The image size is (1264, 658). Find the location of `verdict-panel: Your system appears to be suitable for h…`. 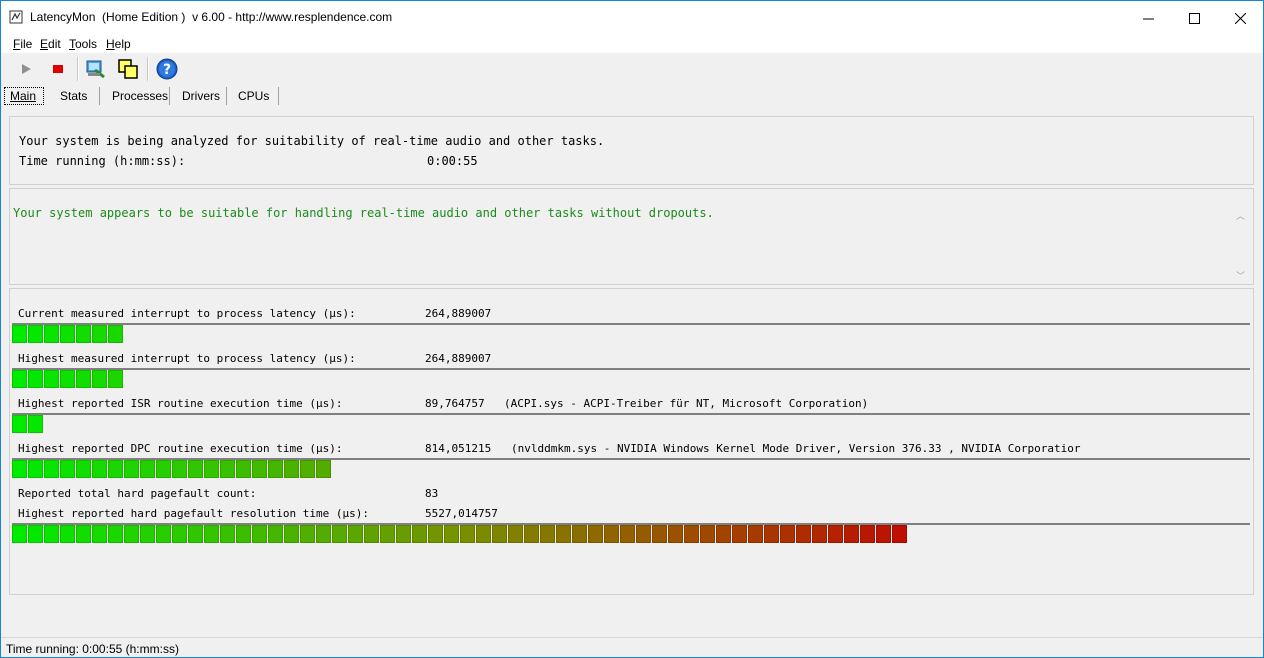

verdict-panel: Your system appears to be suitable for h… is located at coordinates (631, 236).